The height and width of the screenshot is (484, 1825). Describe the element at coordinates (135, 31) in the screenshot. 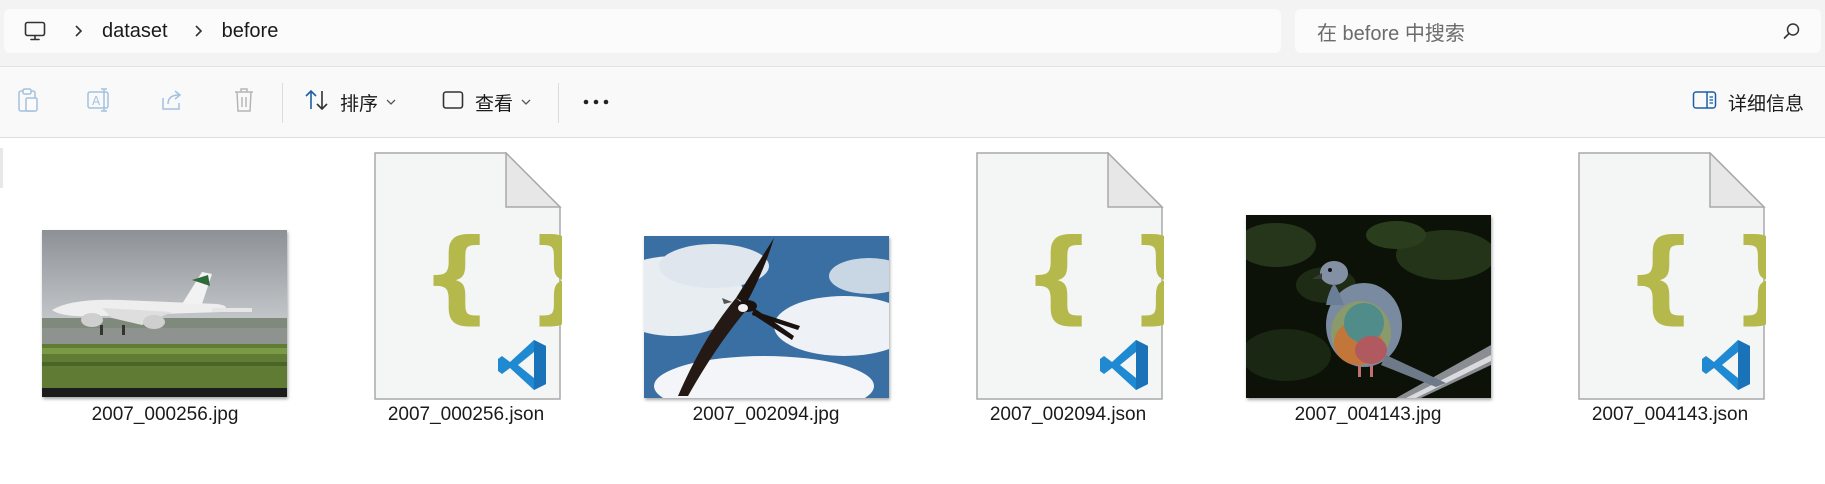

I see `breadcrumb-item-dataset: dataset` at that location.